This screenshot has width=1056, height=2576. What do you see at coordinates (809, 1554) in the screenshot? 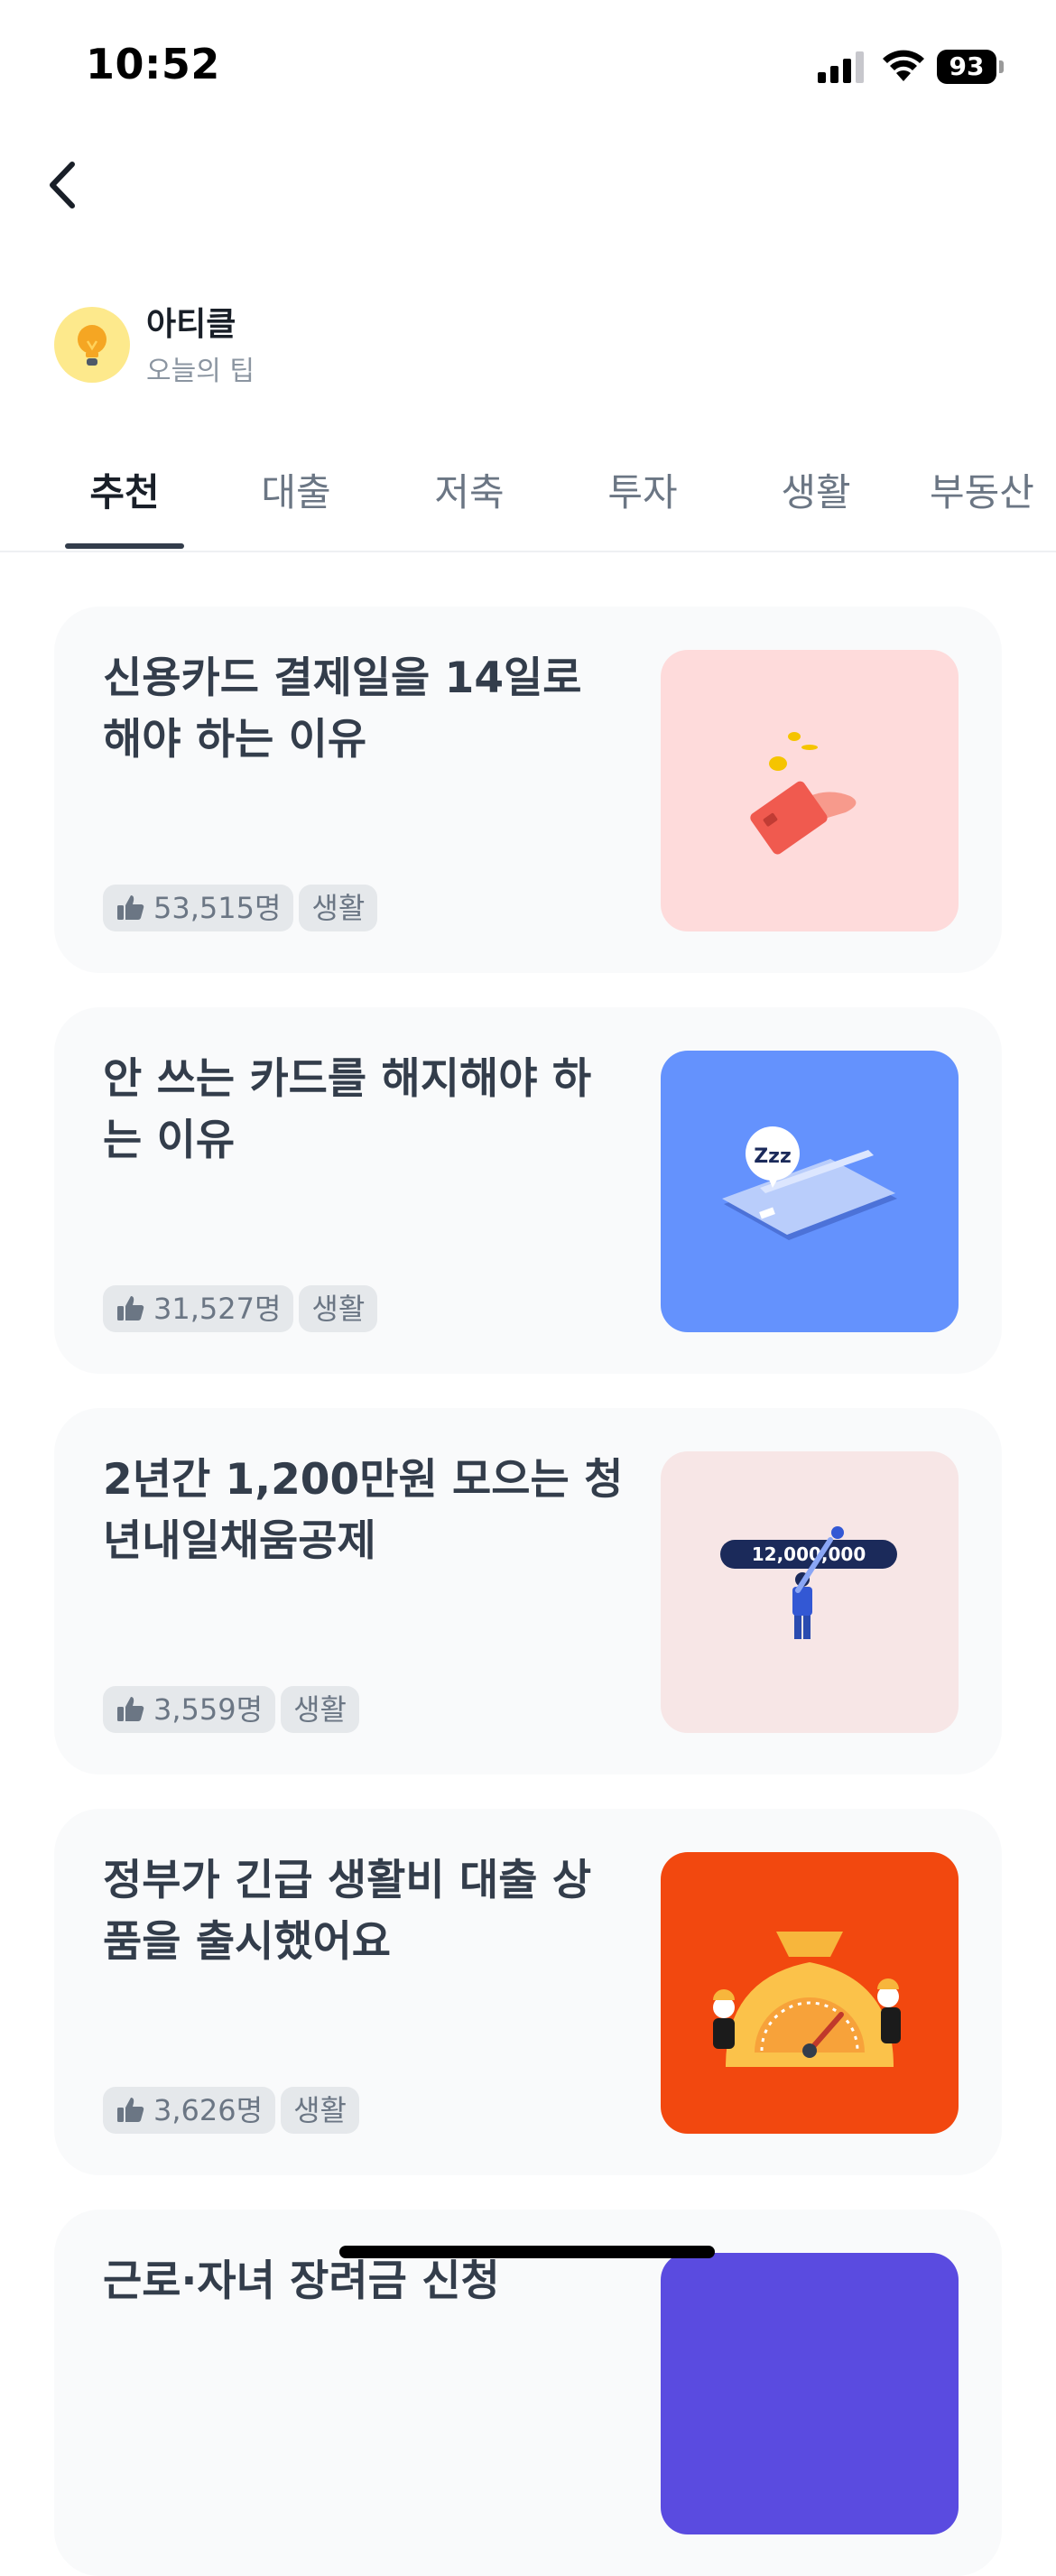
I see `savings-amount-text: 12,000,000` at bounding box center [809, 1554].